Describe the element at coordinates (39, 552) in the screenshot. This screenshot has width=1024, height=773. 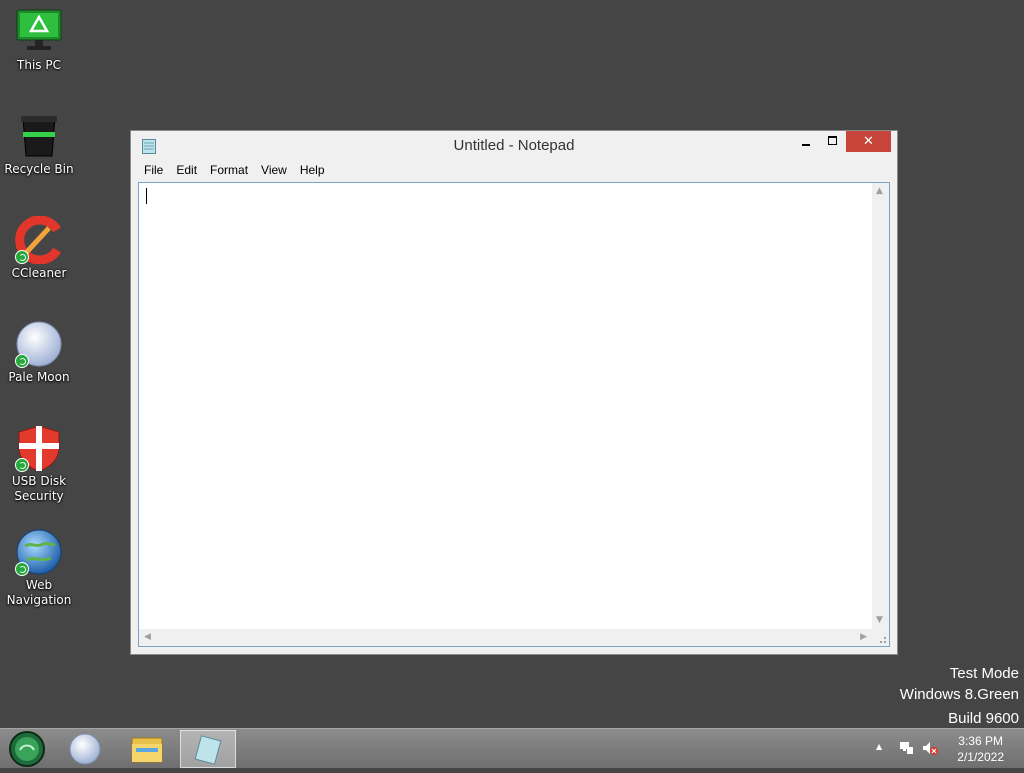
I see `web-navigation-icon` at that location.